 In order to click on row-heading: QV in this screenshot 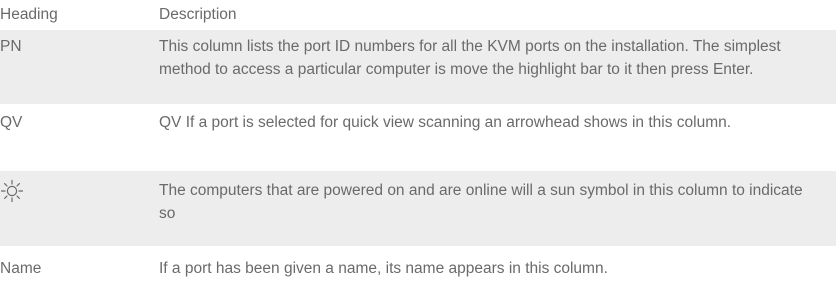, I will do `click(11, 122)`.